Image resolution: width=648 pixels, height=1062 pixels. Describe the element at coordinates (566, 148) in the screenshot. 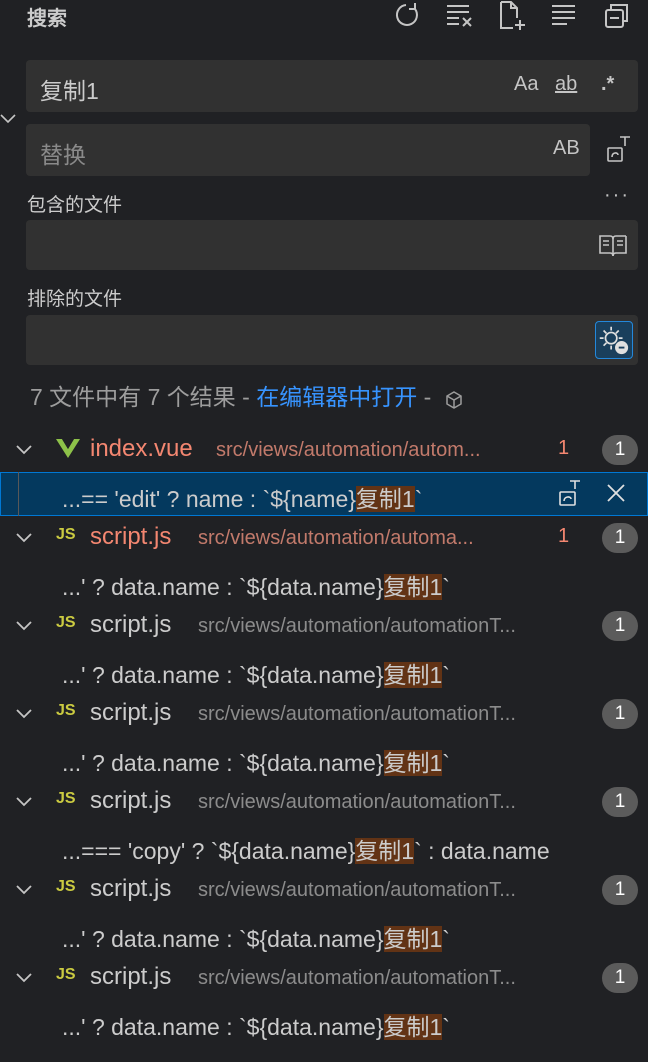

I see `preserve-case-toggle: AB` at that location.